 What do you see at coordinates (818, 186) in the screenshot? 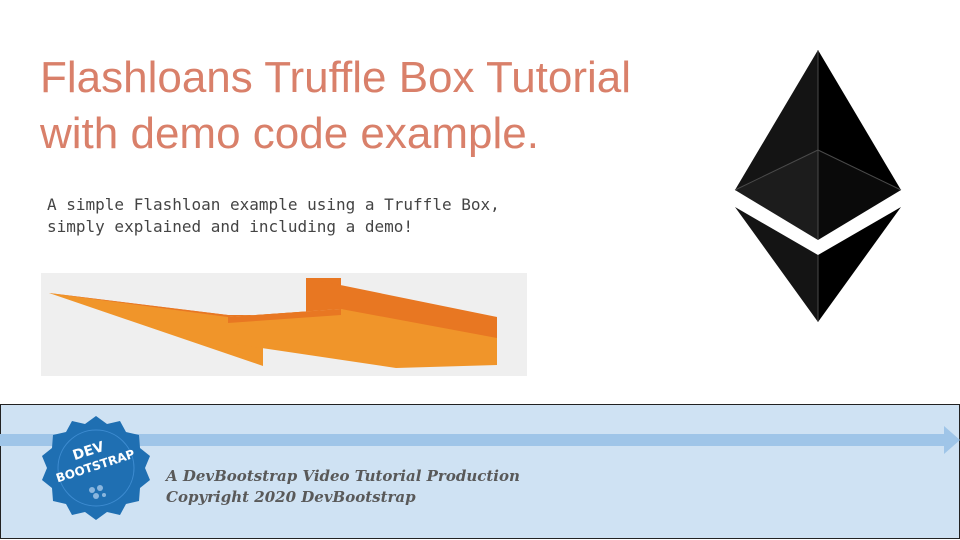
I see `ethereum-logo-icon` at bounding box center [818, 186].